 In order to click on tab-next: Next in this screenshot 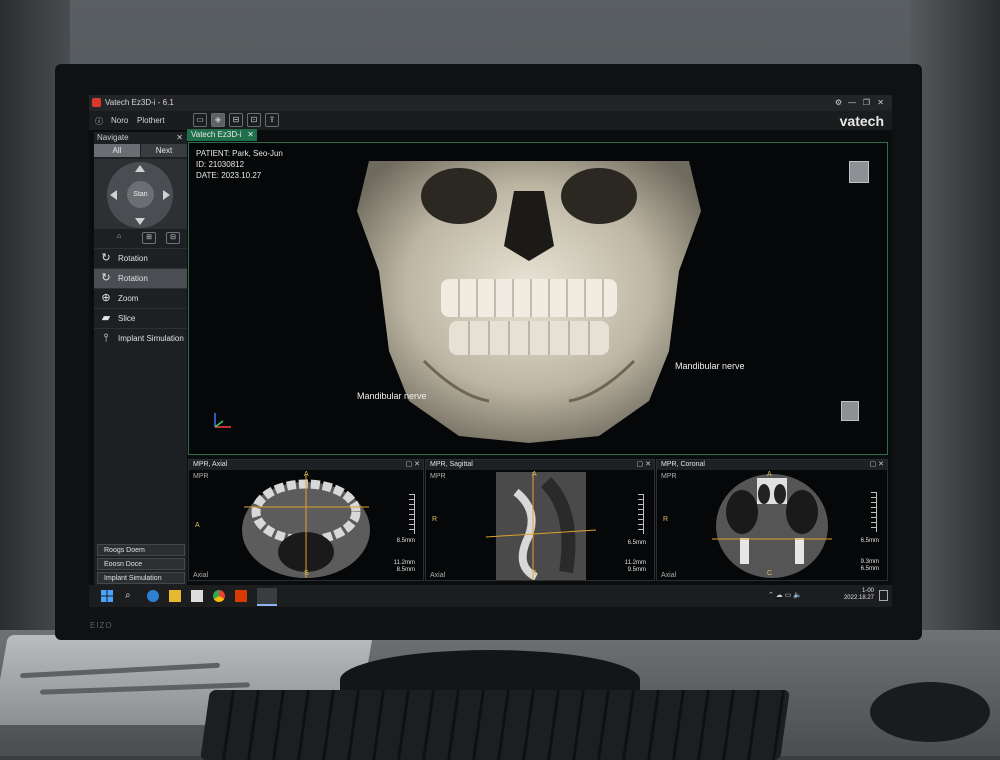, I will do `click(164, 150)`.